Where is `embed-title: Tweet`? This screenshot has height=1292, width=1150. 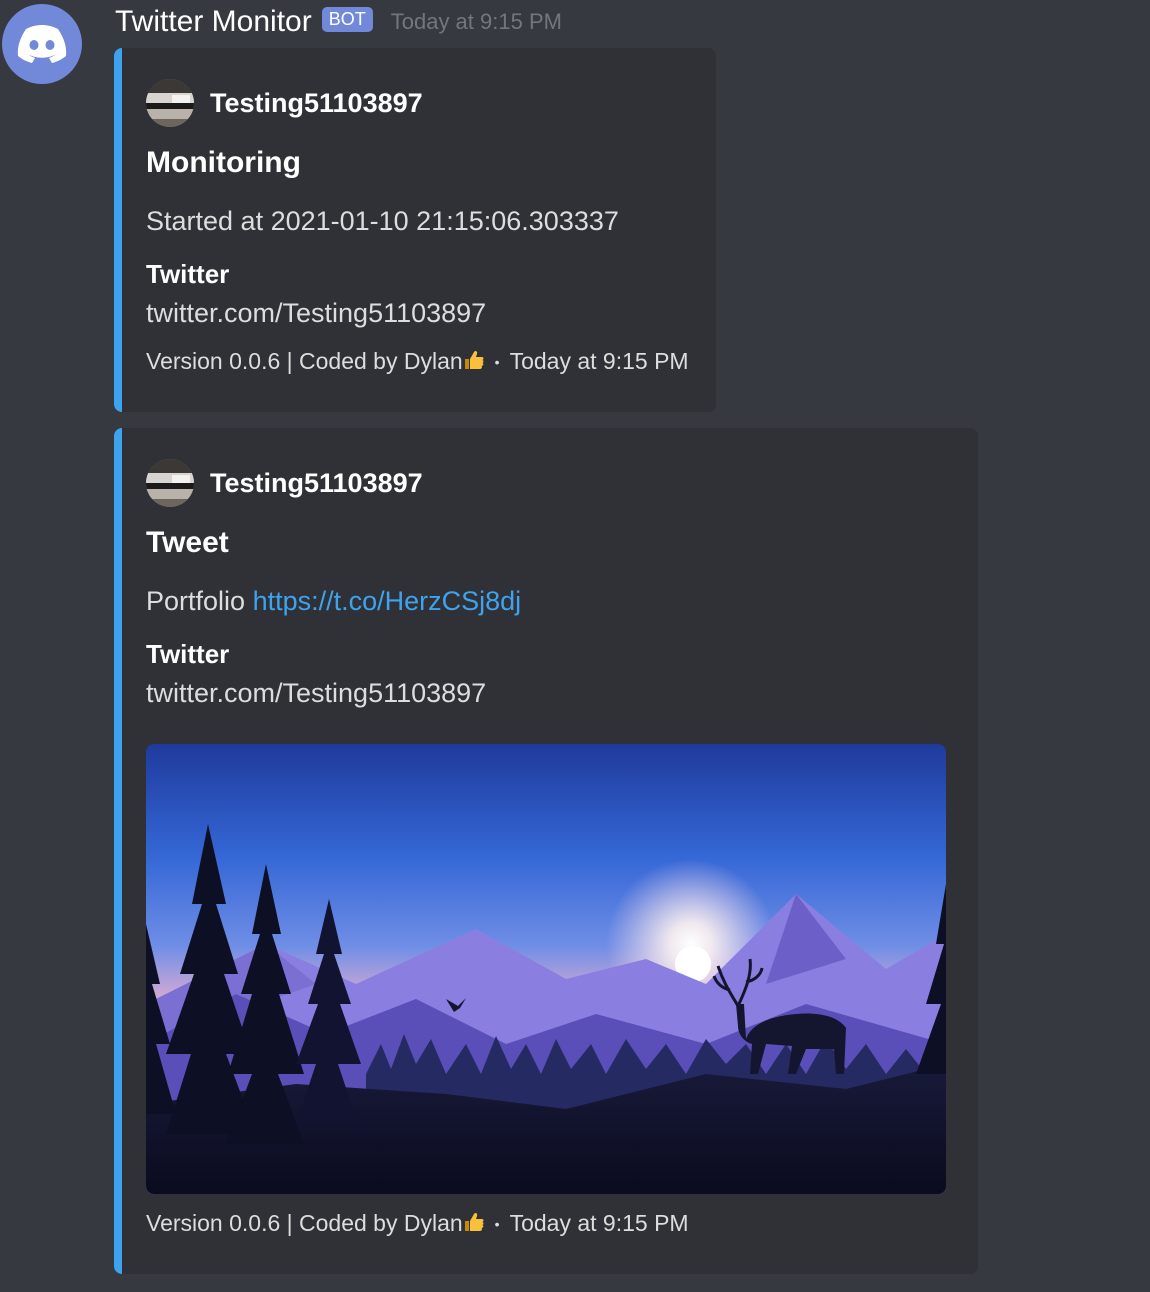 embed-title: Tweet is located at coordinates (187, 542).